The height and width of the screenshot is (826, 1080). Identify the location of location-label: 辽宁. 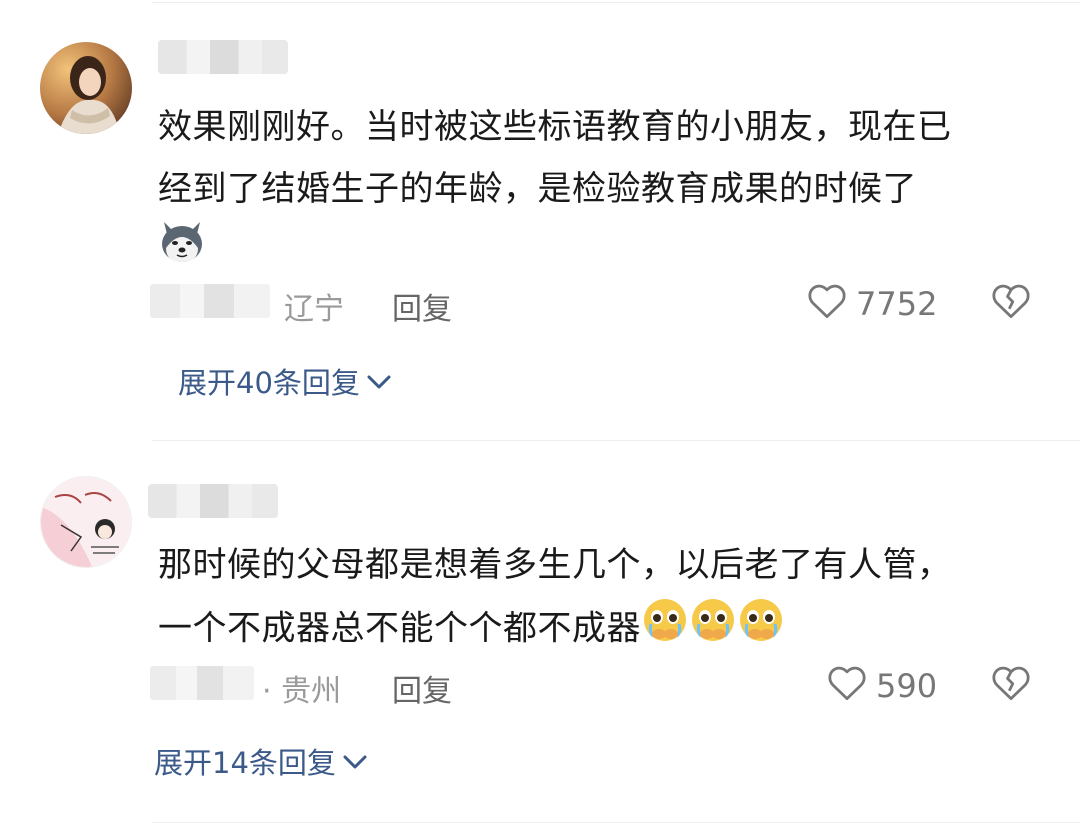
(314, 309).